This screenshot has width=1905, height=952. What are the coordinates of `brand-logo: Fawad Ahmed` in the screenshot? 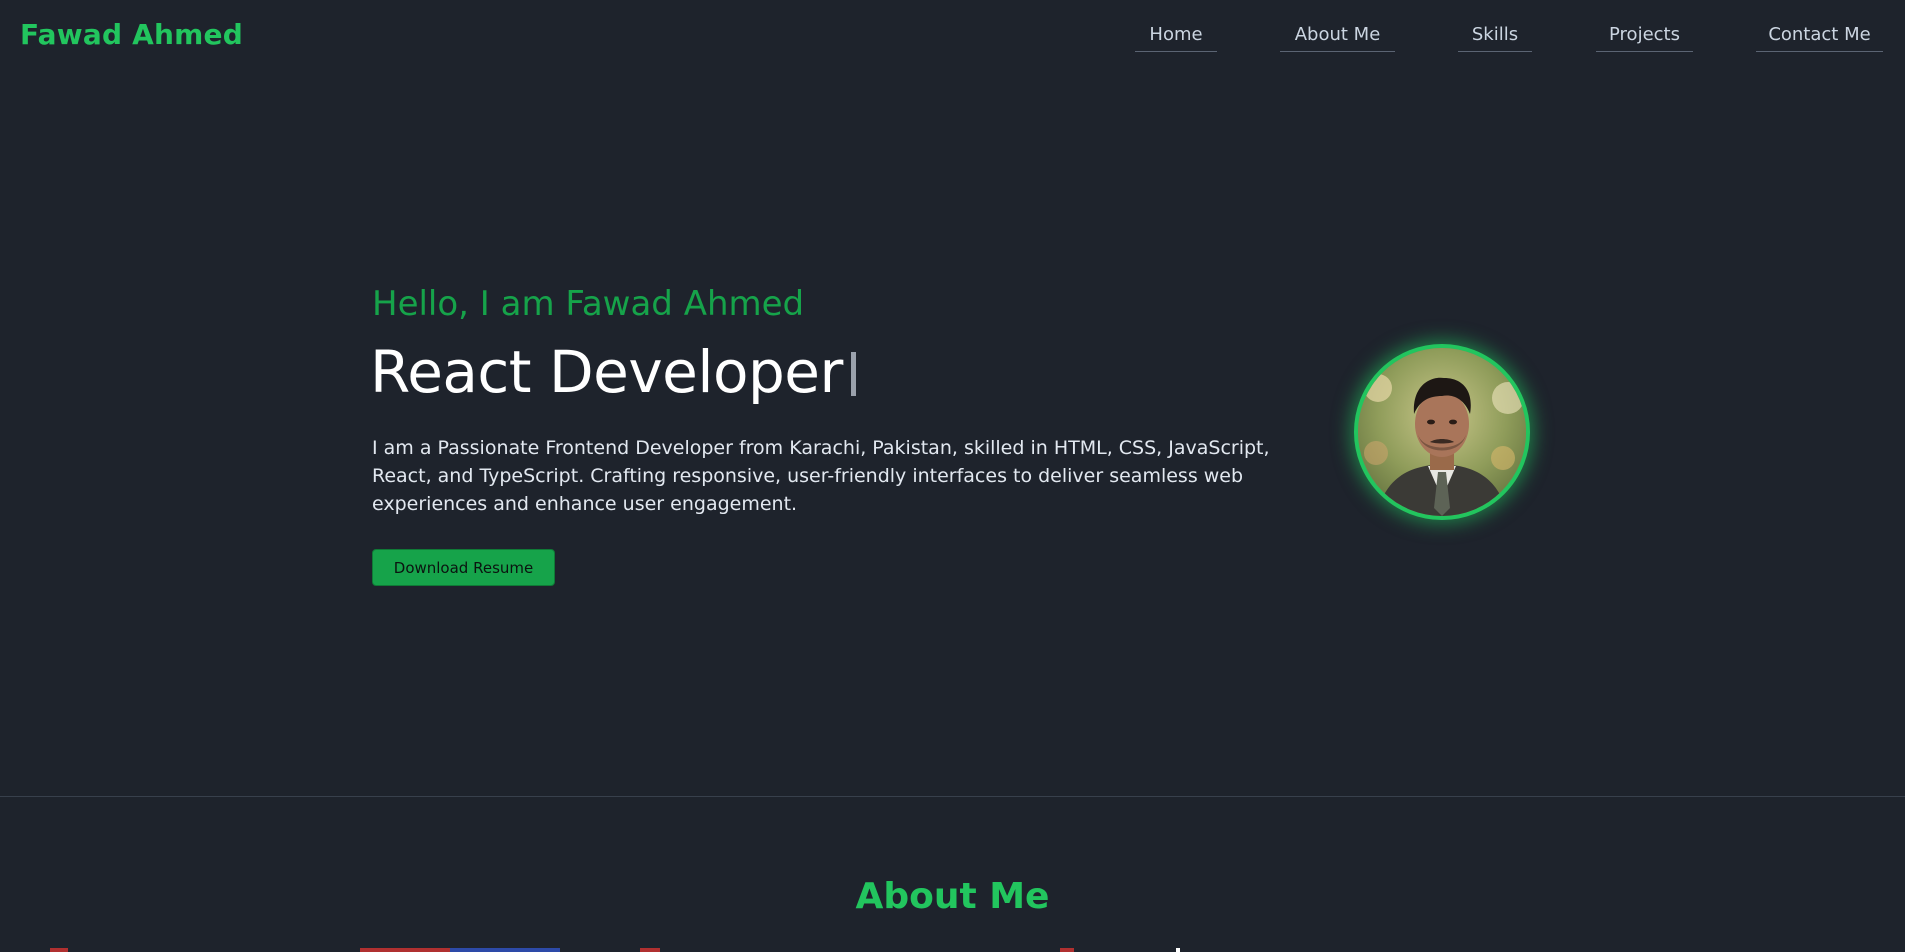 It's located at (131, 34).